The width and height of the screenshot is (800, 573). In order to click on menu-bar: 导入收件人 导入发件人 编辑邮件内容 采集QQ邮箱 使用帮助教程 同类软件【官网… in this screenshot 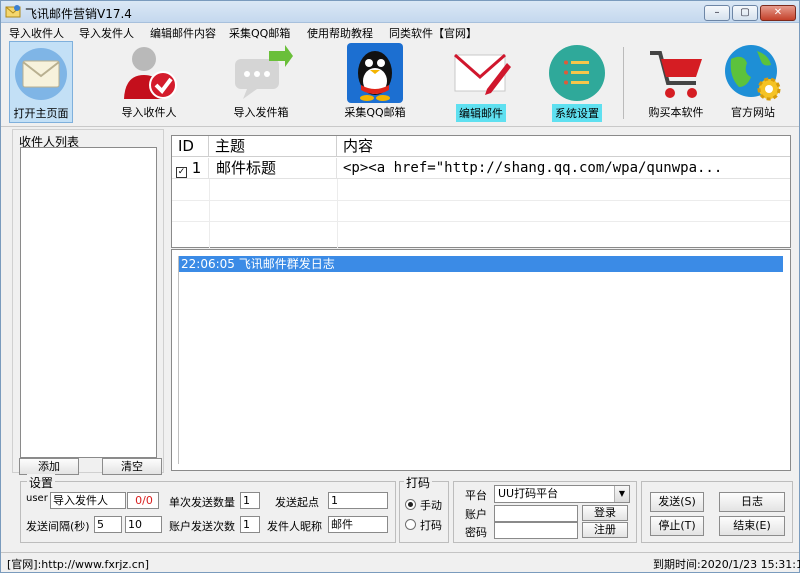, I will do `click(400, 32)`.